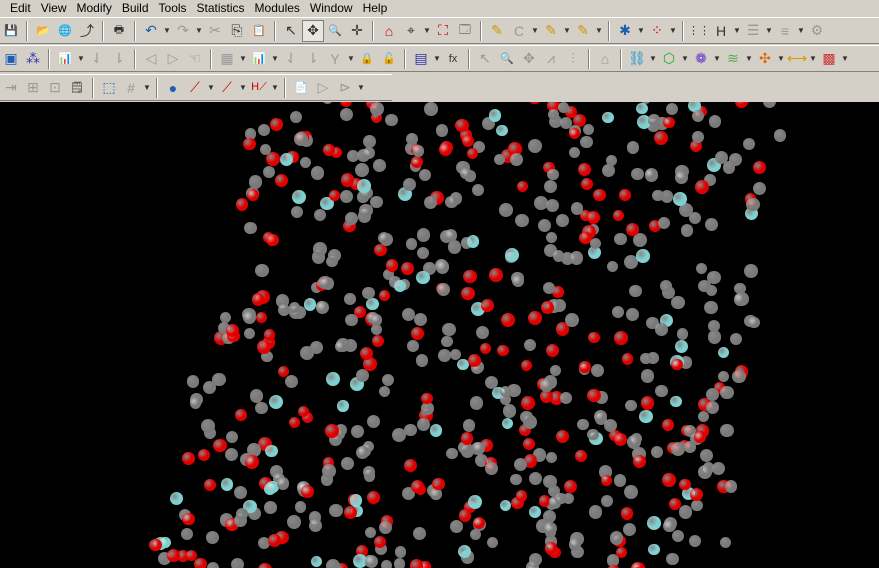 Image resolution: width=879 pixels, height=568 pixels. Describe the element at coordinates (291, 31) in the screenshot. I see `select-arrow-button: ↖` at that location.